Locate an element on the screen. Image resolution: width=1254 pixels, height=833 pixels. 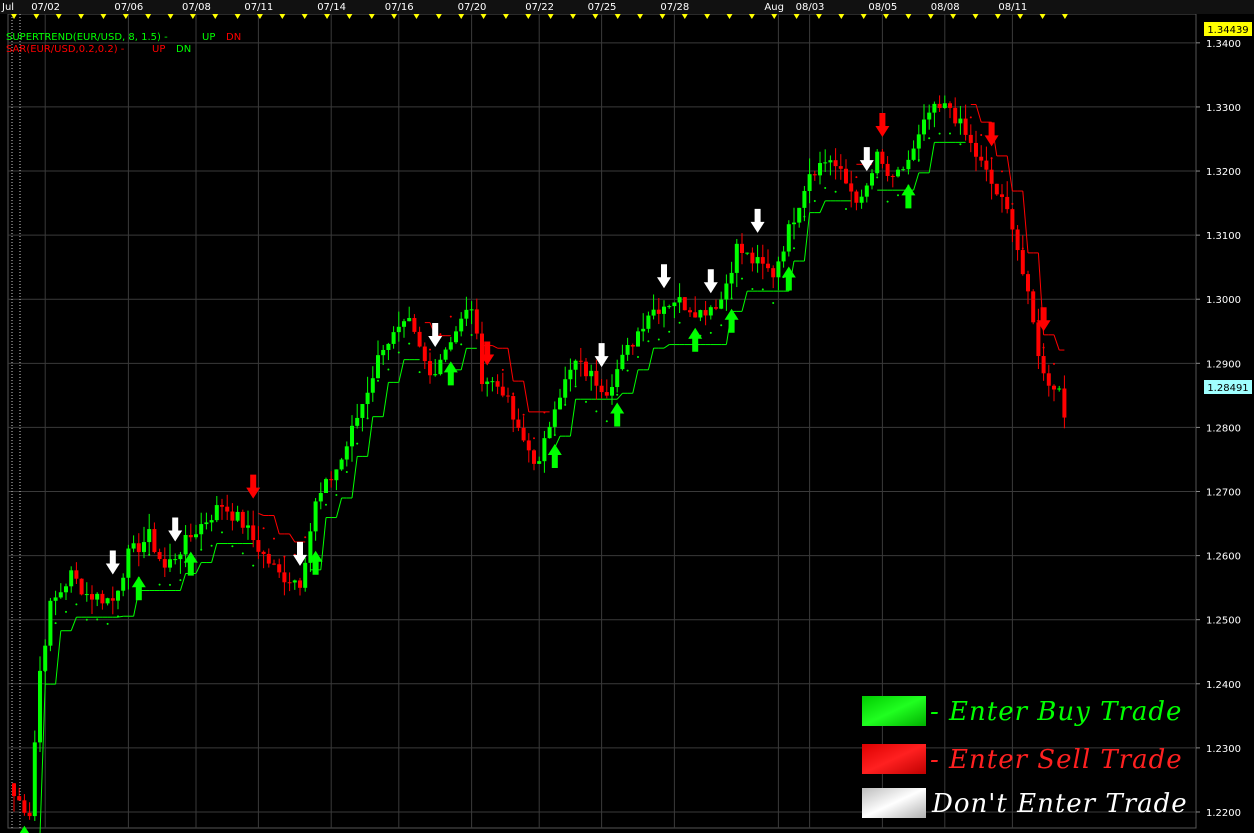
supertrend-label: SUPERTREND(EUR/USD, 8, 1.5) - is located at coordinates (87, 37).